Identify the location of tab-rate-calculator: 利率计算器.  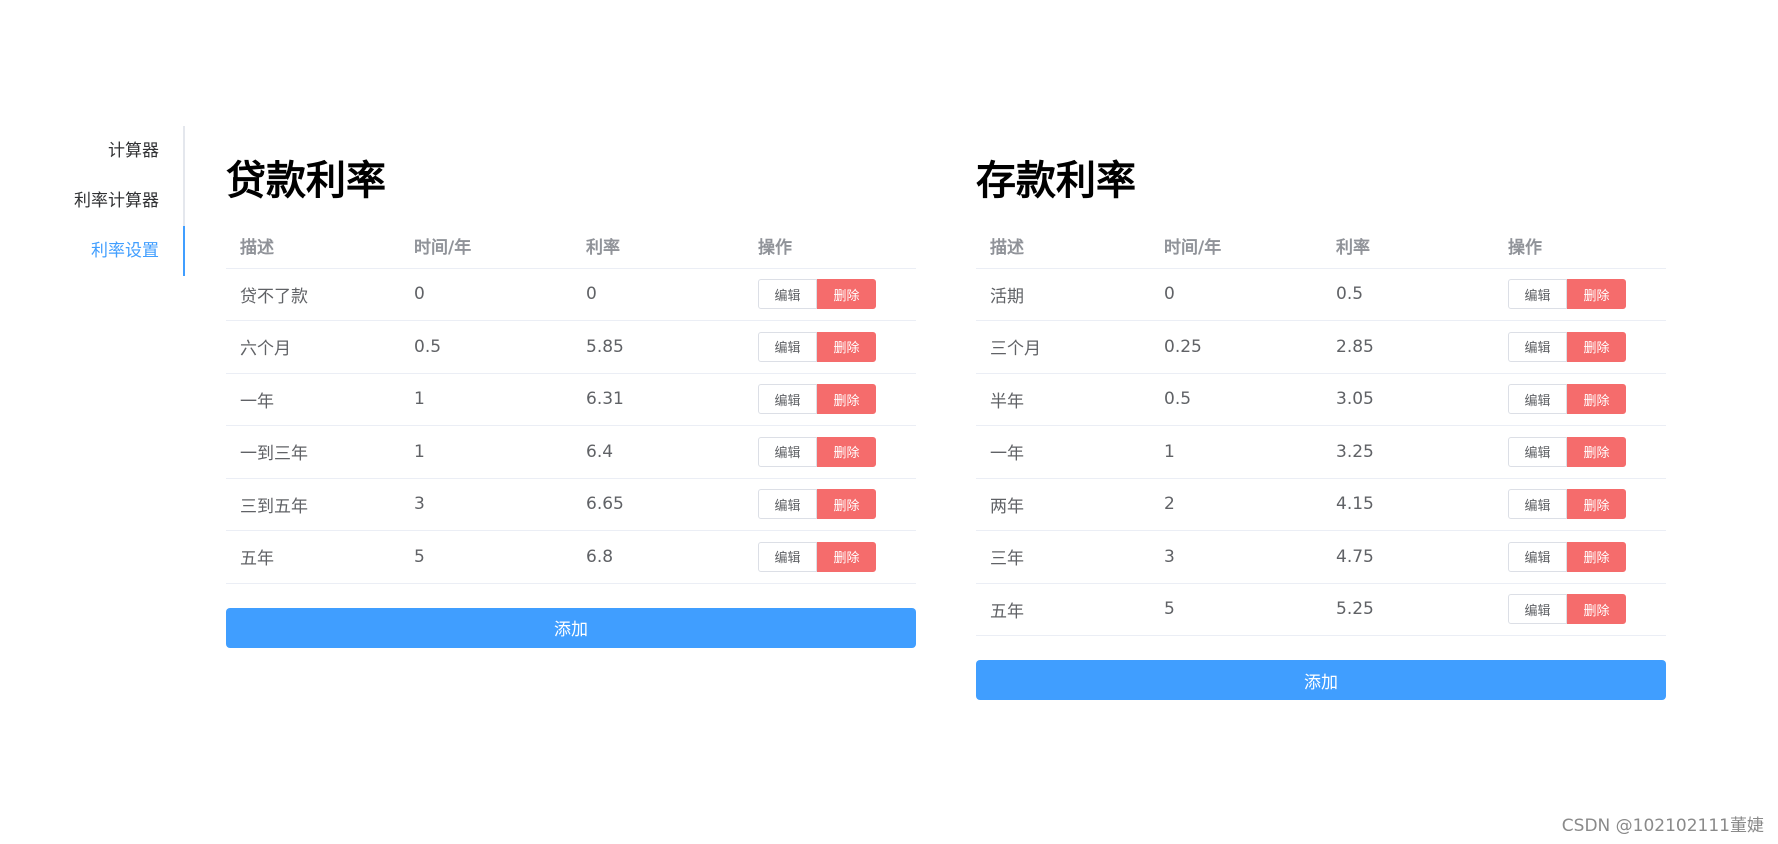
(111, 201).